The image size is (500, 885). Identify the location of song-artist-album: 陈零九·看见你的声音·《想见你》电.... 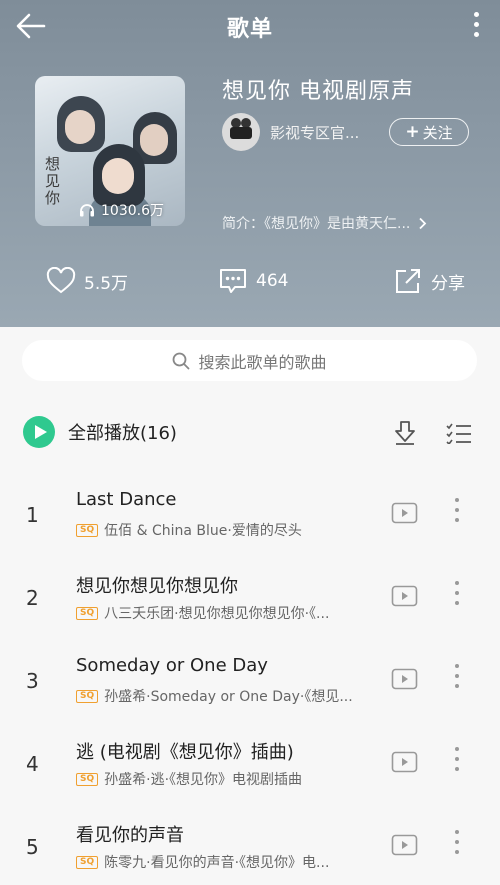
(217, 863).